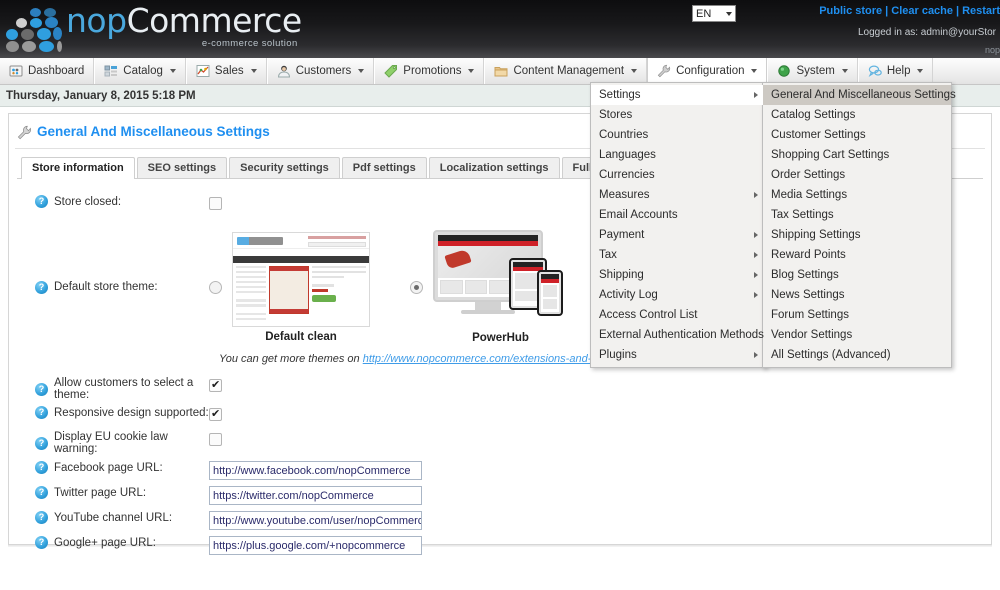 This screenshot has height=590, width=1000. I want to click on theme-option-default-clean: Default clean, so click(289, 287).